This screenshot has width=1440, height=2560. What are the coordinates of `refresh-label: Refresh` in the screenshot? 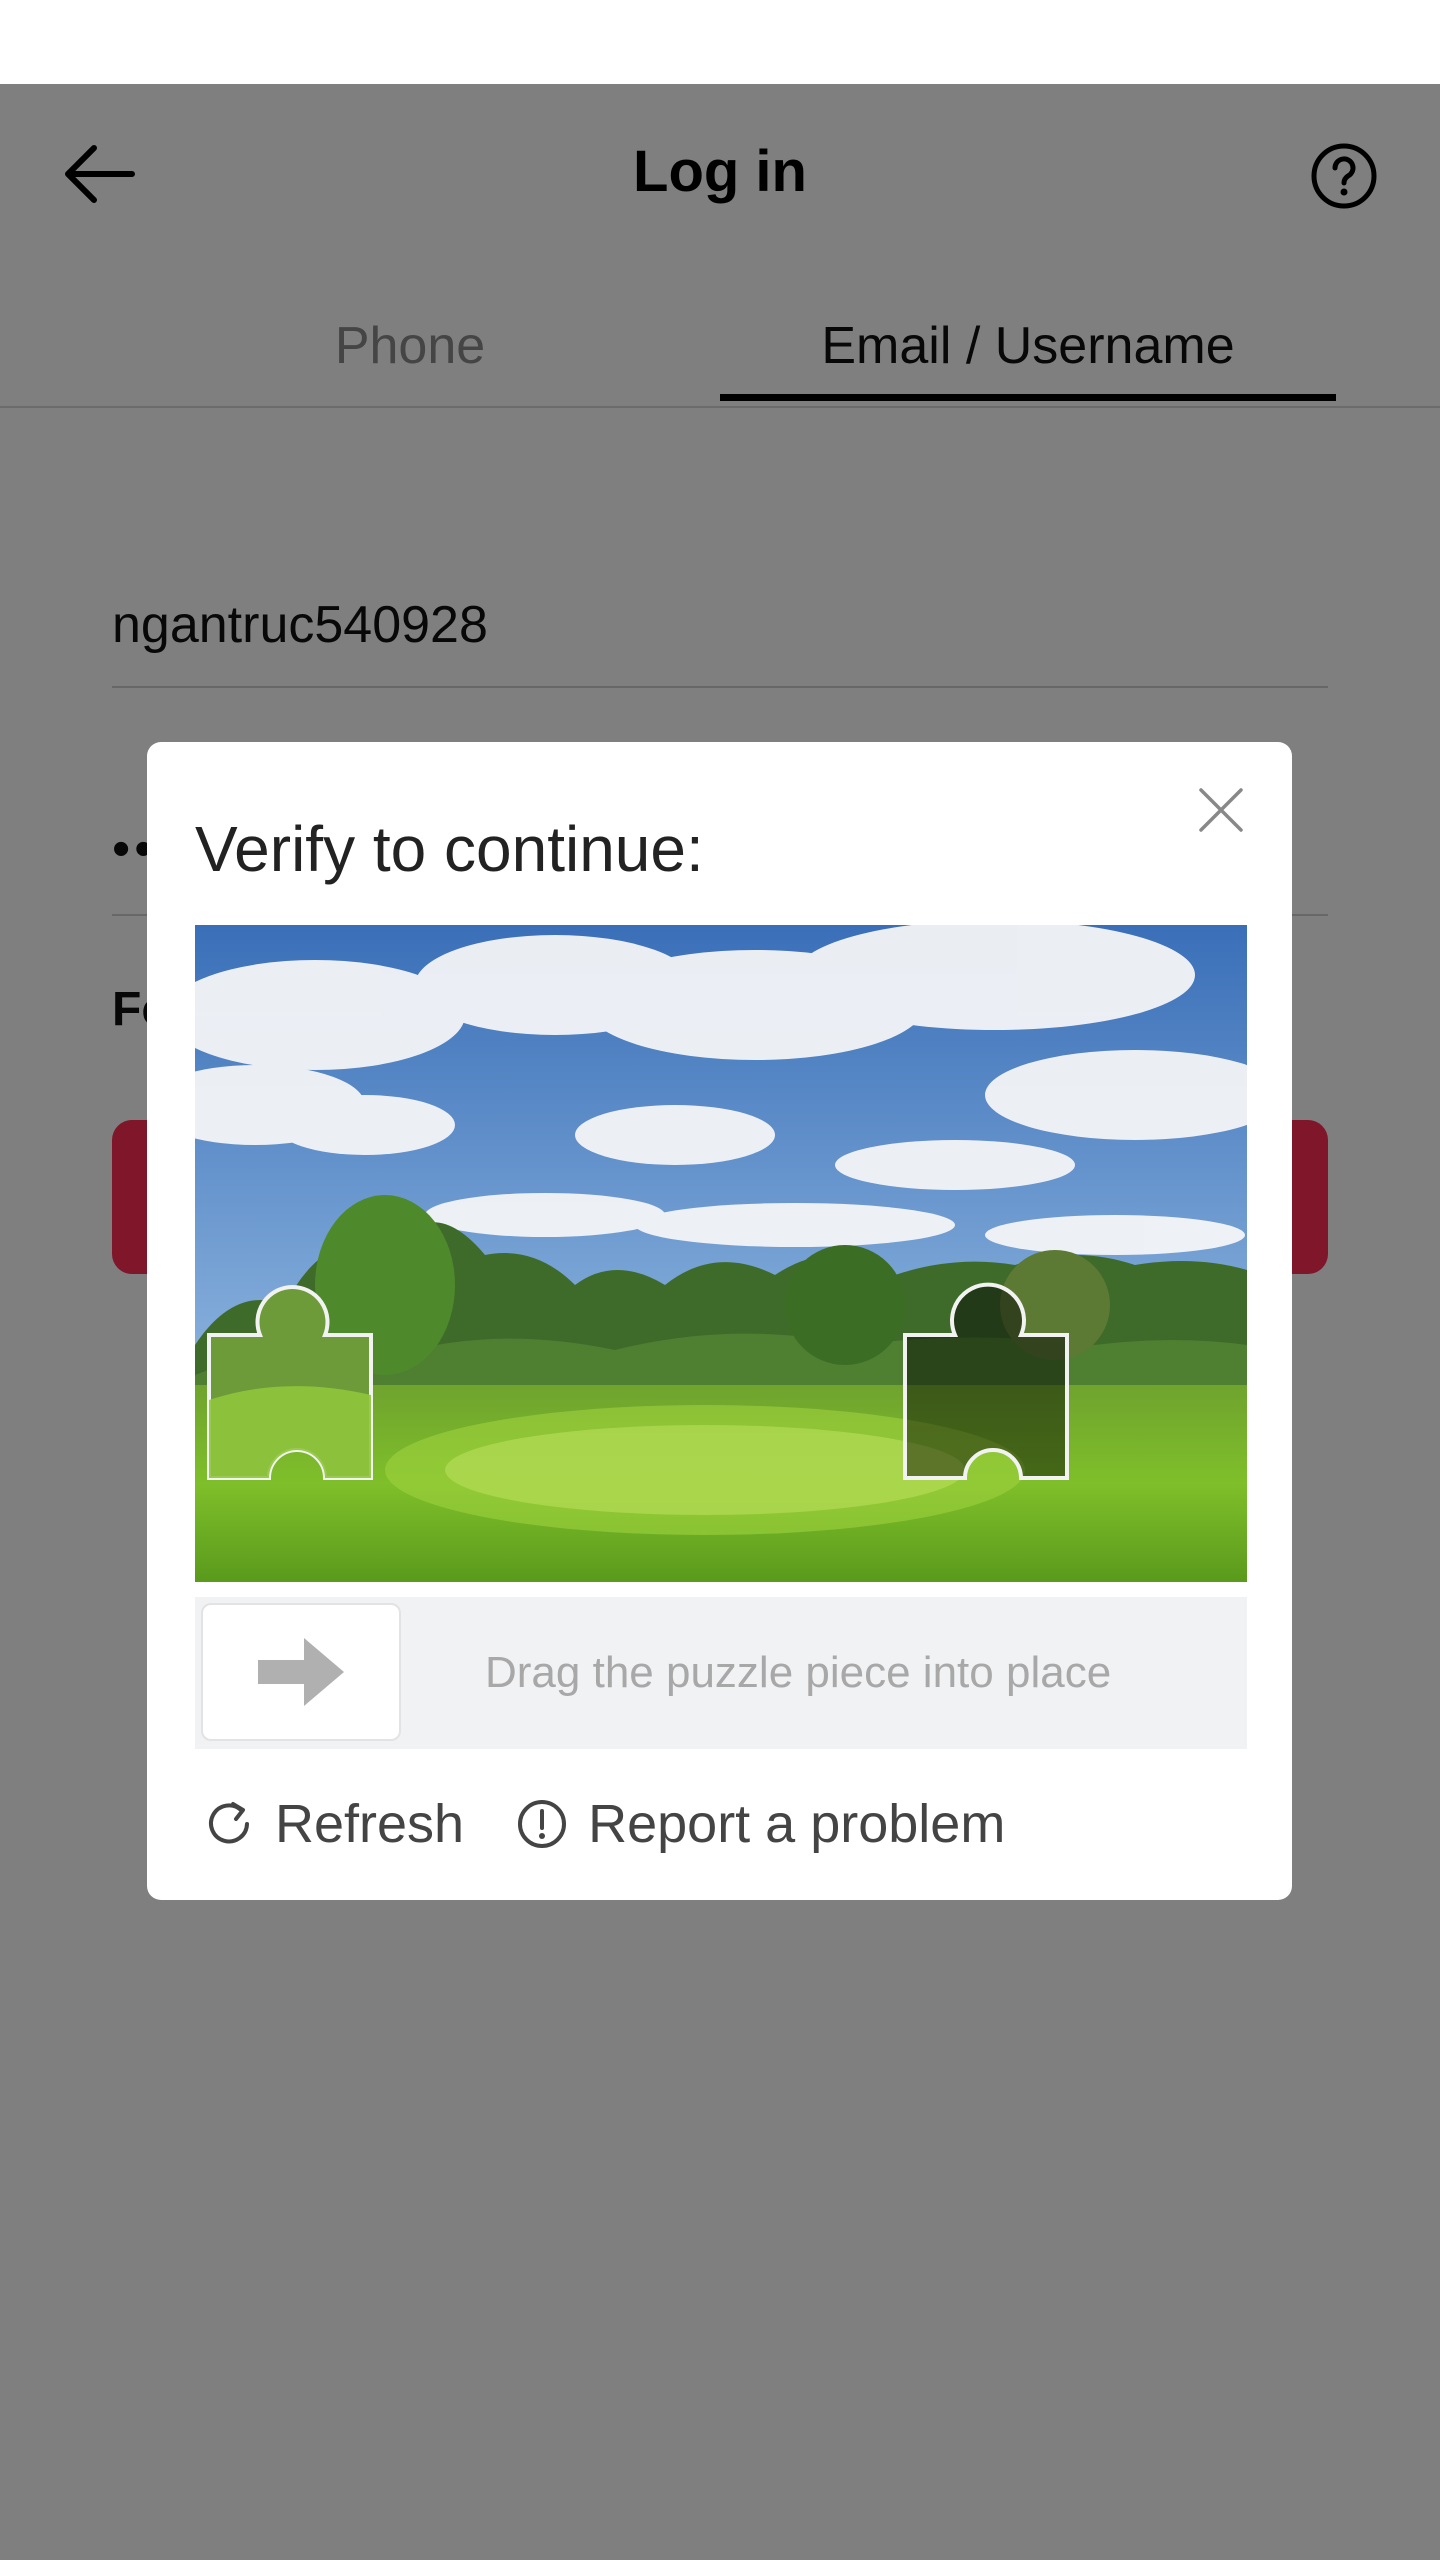 It's located at (370, 1824).